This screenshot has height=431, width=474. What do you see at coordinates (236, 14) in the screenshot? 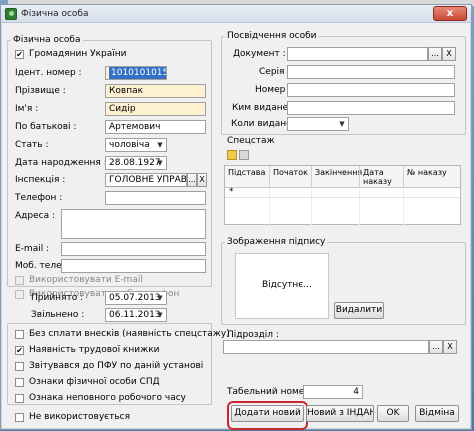
I see `dialog-titlebar: Фізична особа x` at bounding box center [236, 14].